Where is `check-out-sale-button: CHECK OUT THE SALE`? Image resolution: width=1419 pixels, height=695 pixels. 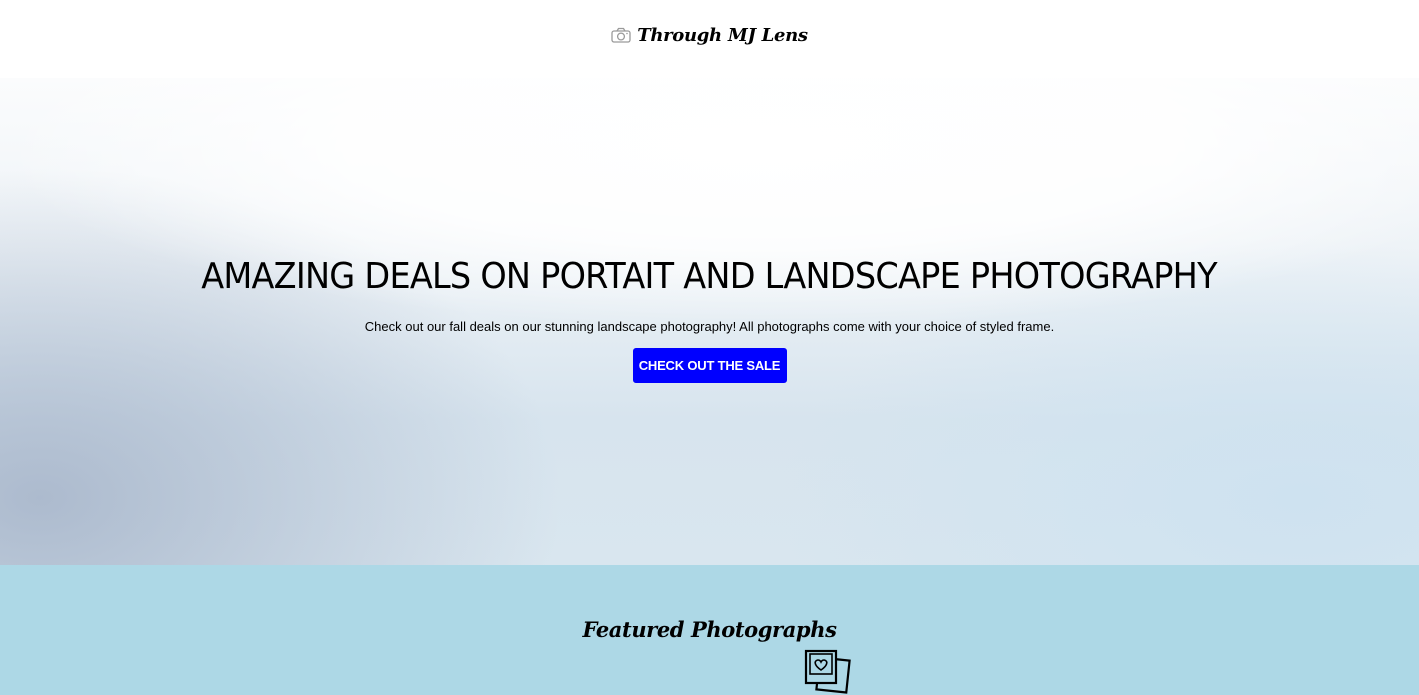 check-out-sale-button: CHECK OUT THE SALE is located at coordinates (709, 365).